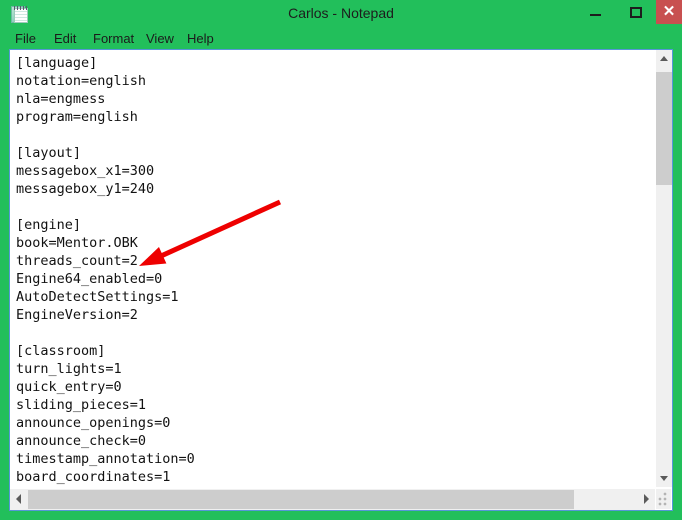  I want to click on horizontal-scrollbar, so click(332, 499).